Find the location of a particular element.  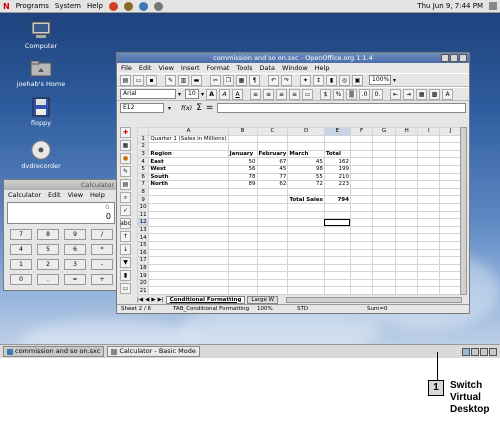

row-header: 16 is located at coordinates (143, 253).